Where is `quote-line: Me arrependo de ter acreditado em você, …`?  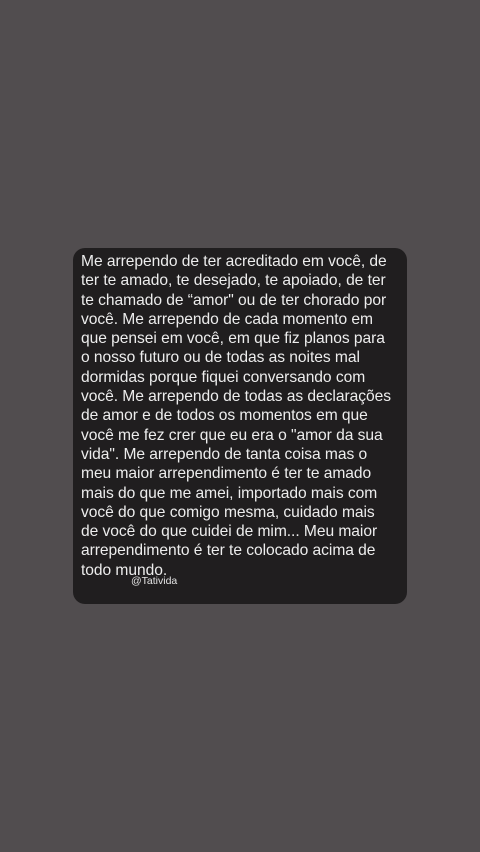 quote-line: Me arrependo de ter acreditado em você, … is located at coordinates (234, 261).